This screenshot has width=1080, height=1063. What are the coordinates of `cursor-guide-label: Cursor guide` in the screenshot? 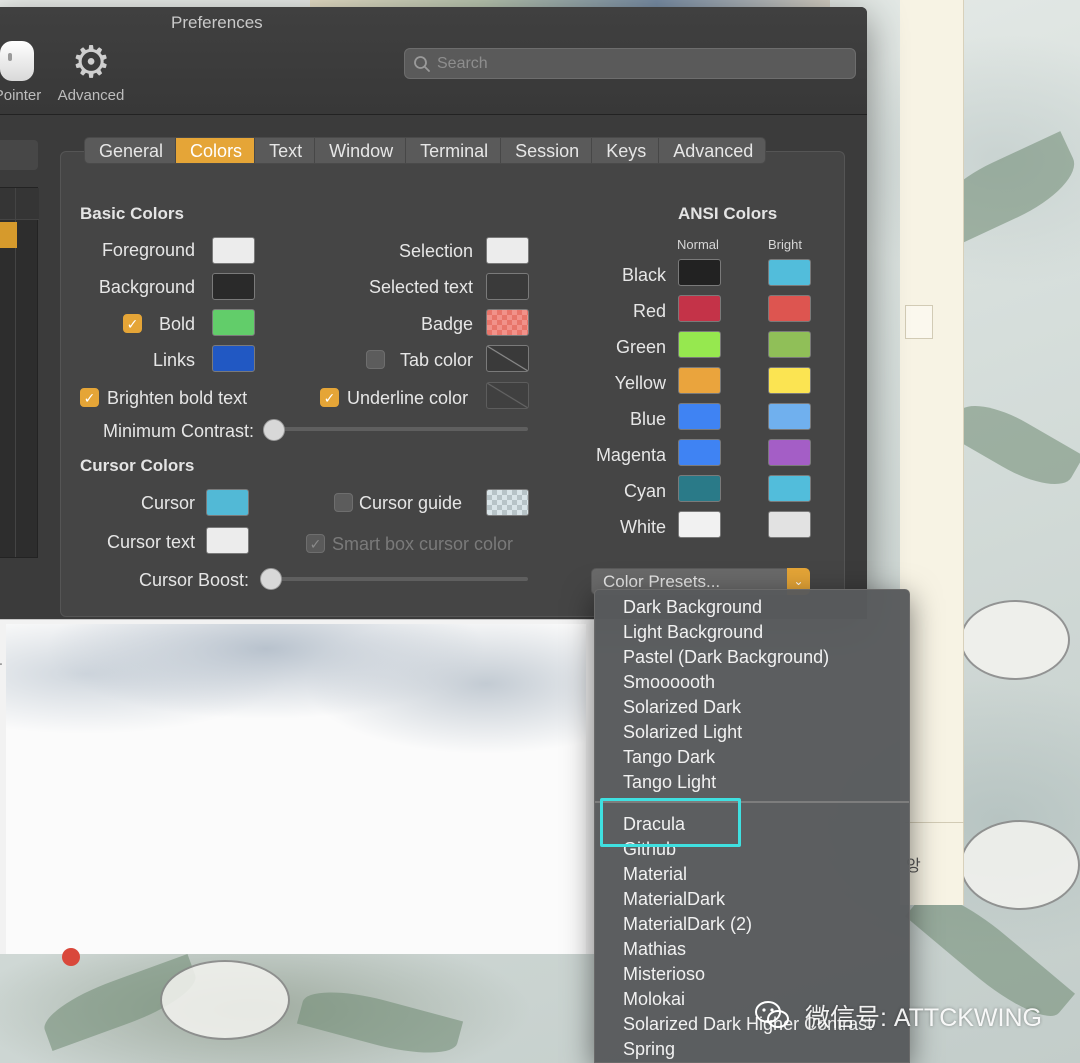 It's located at (411, 503).